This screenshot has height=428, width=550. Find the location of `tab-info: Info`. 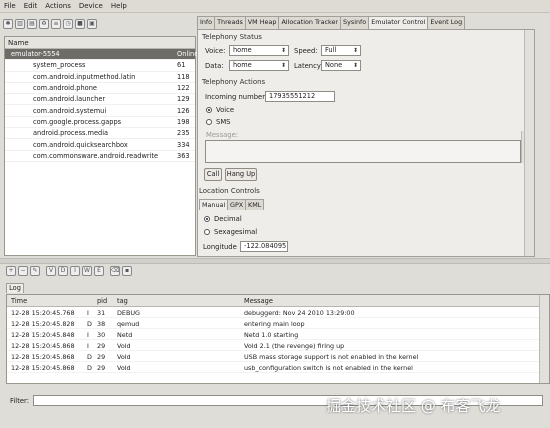

tab-info: Info is located at coordinates (206, 22).